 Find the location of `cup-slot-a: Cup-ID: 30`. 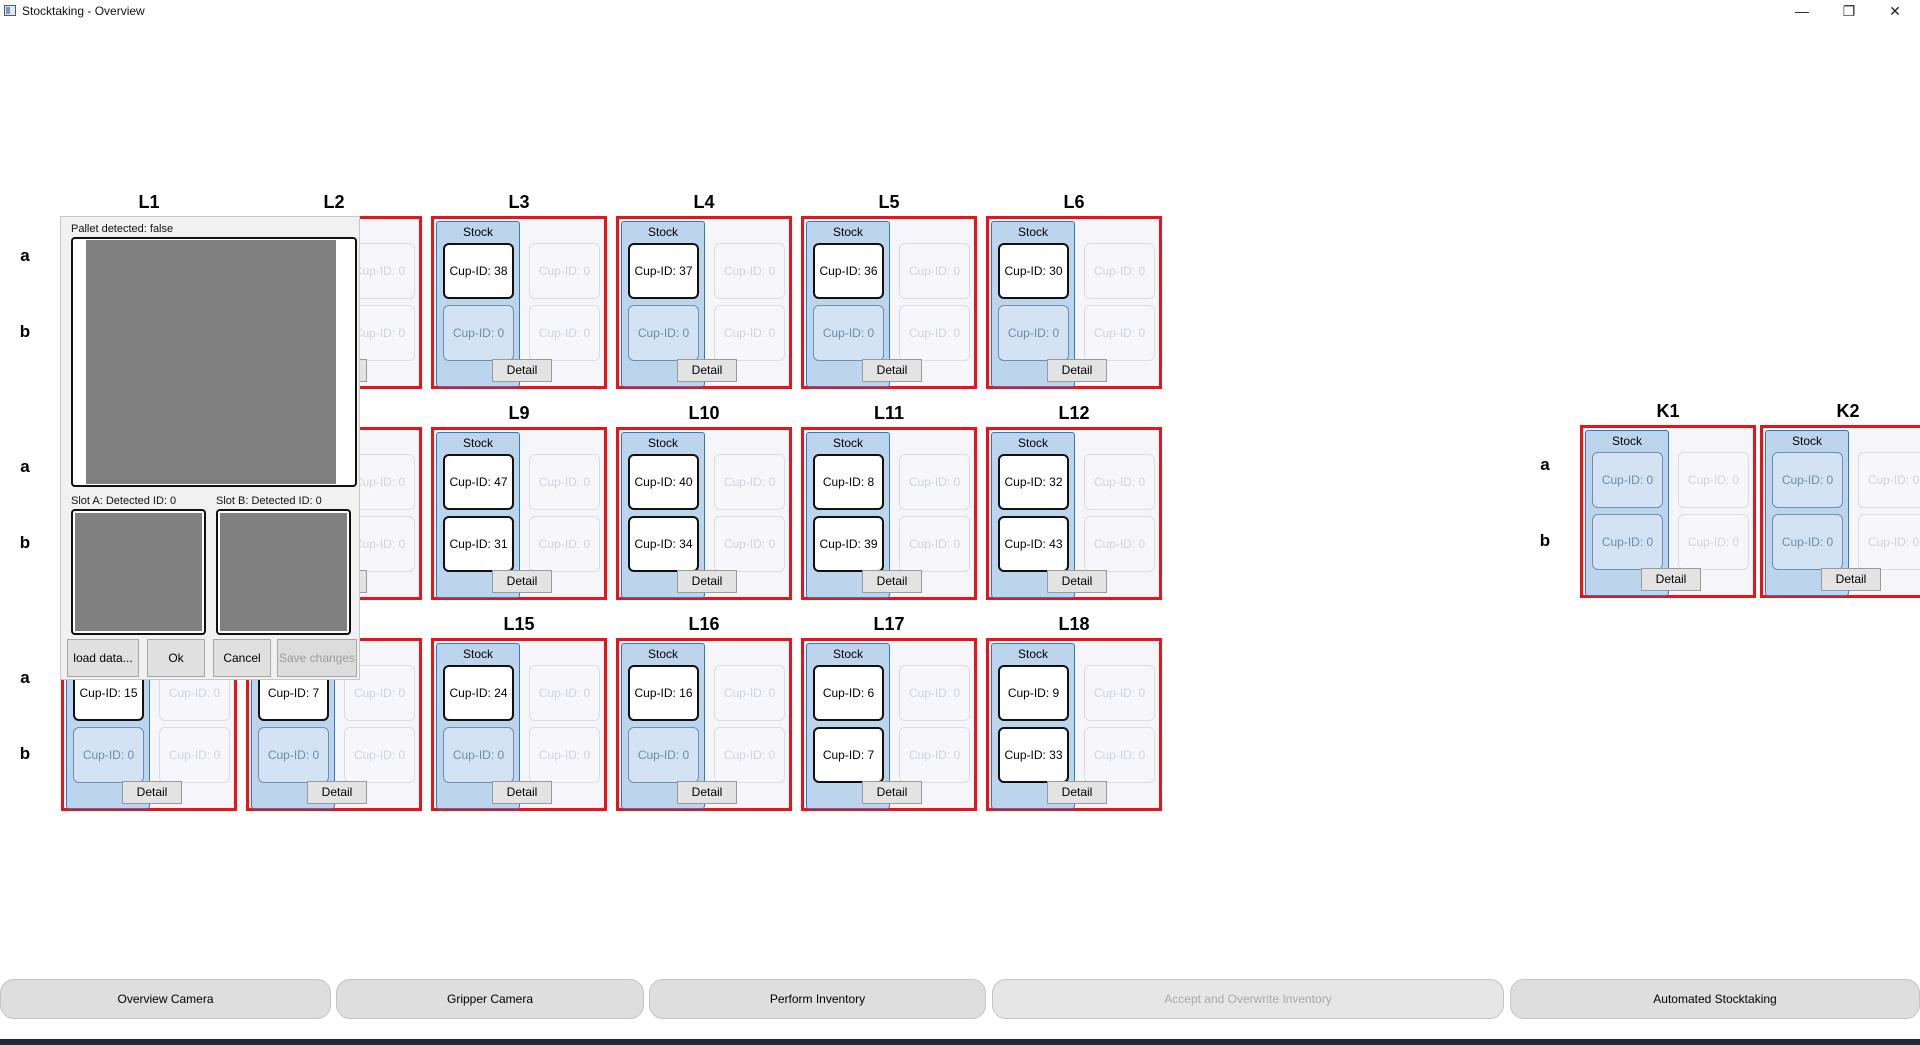

cup-slot-a: Cup-ID: 30 is located at coordinates (1033, 271).